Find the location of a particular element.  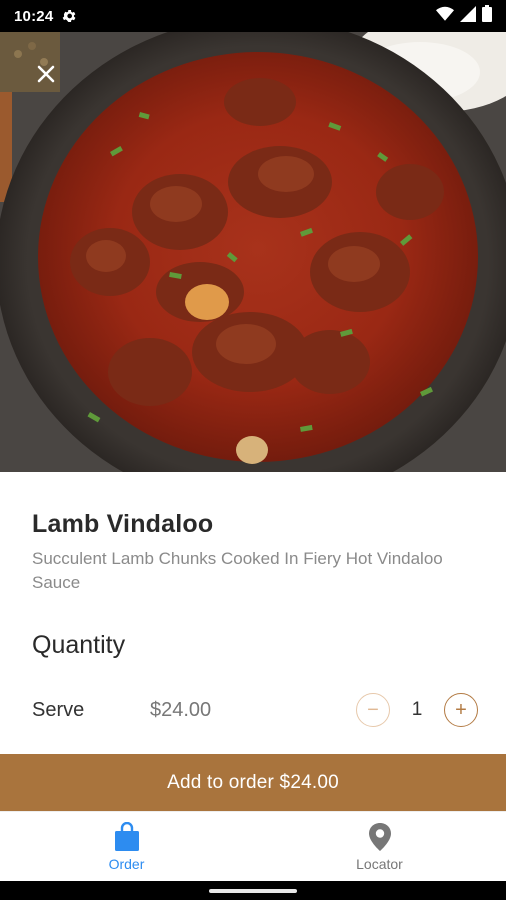

shopping-bag-icon is located at coordinates (126, 836).